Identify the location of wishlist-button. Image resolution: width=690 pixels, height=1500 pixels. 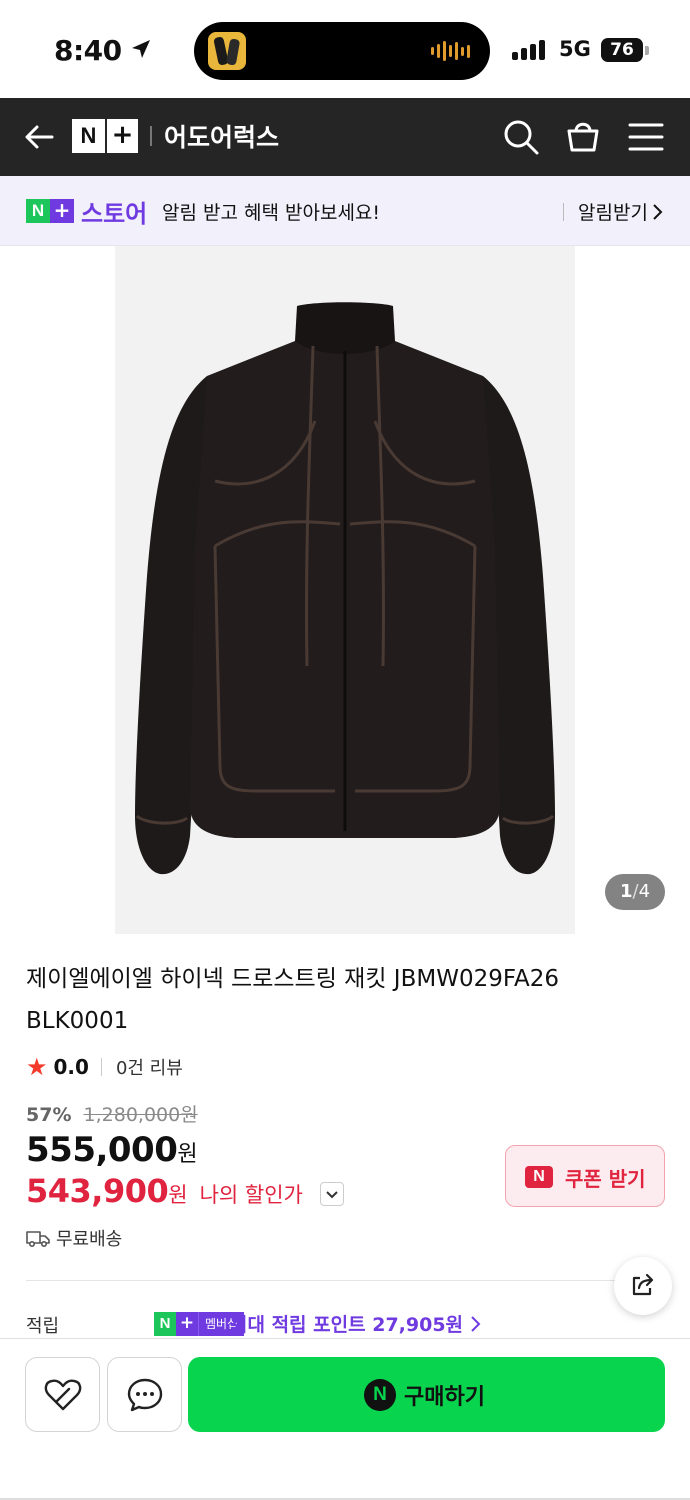
(62, 1394).